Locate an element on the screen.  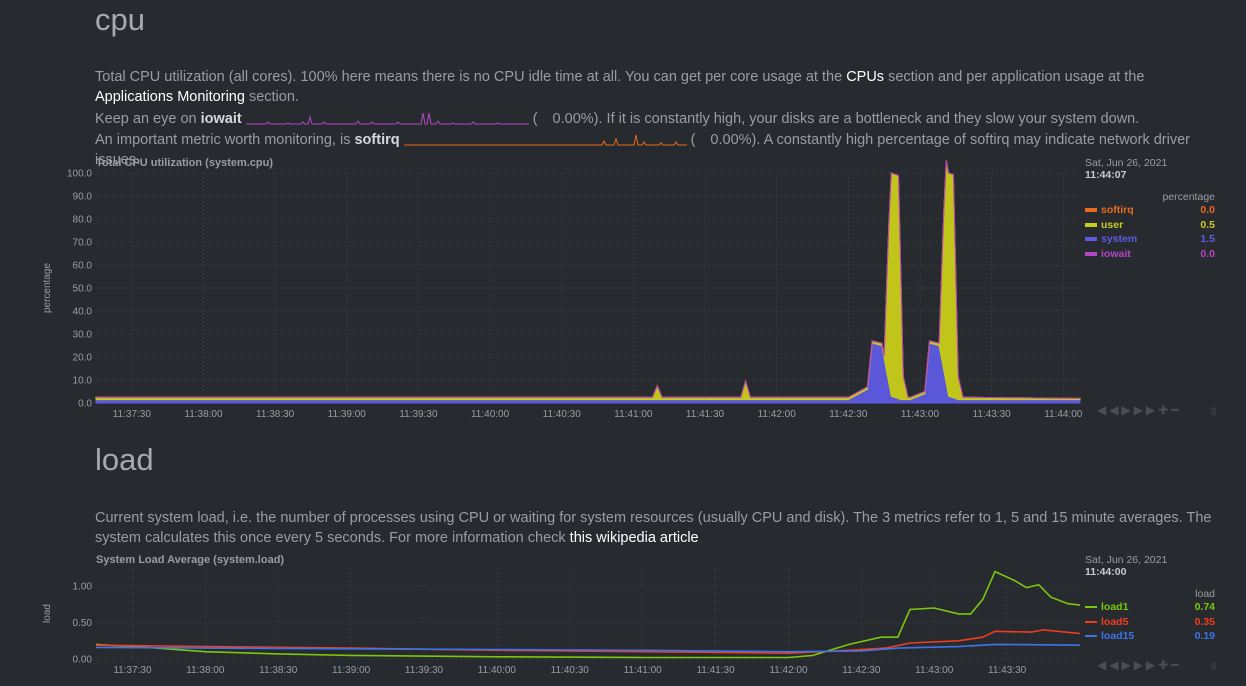
load-legend-date: Sat, Jun 26, 2021 is located at coordinates (1126, 560).